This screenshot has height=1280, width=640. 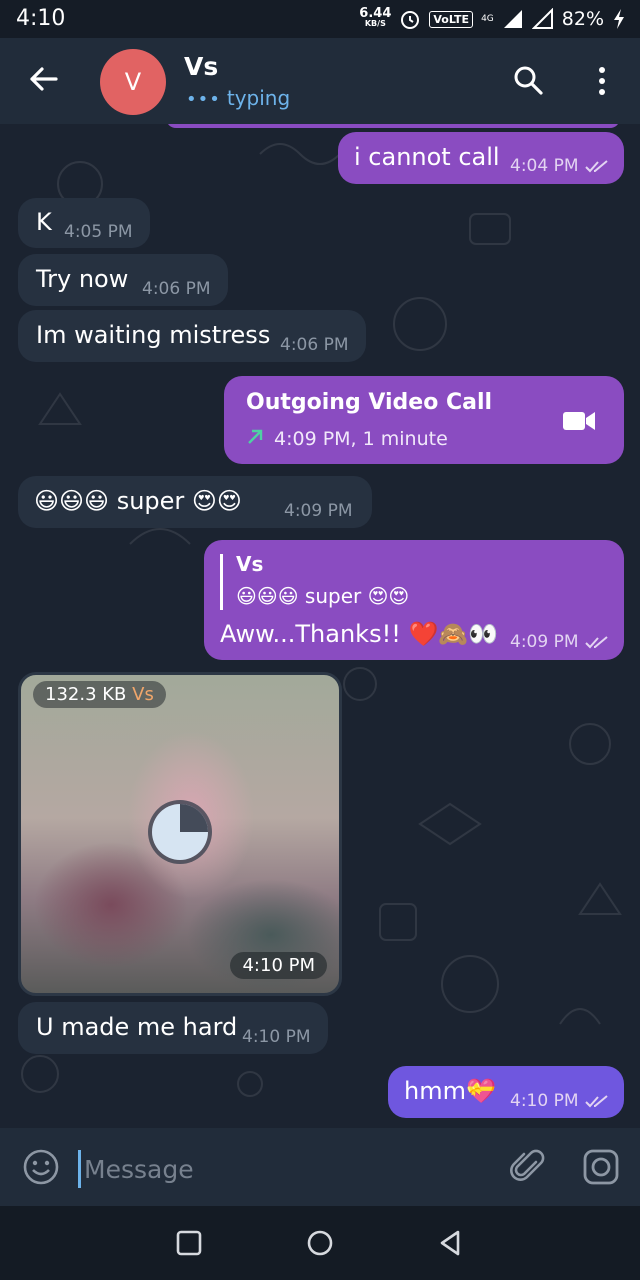 What do you see at coordinates (323, 596) in the screenshot?
I see `reply-quoted-text: 😃😃😃 super 😍😍` at bounding box center [323, 596].